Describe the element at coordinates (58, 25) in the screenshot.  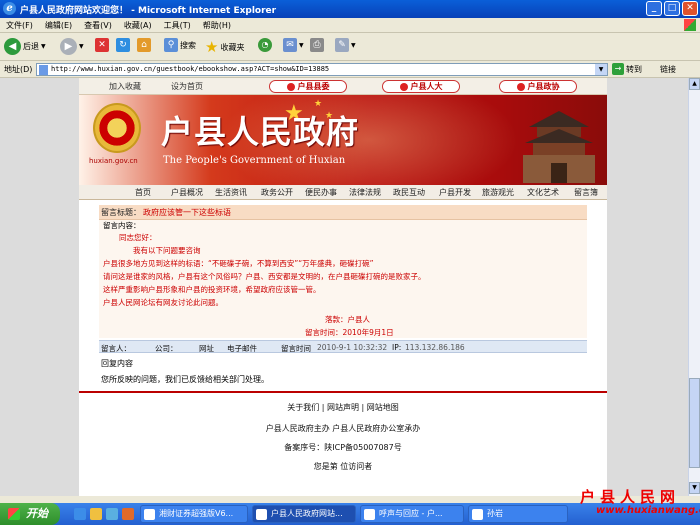
I see `menu-edit: 编辑(E)` at that location.